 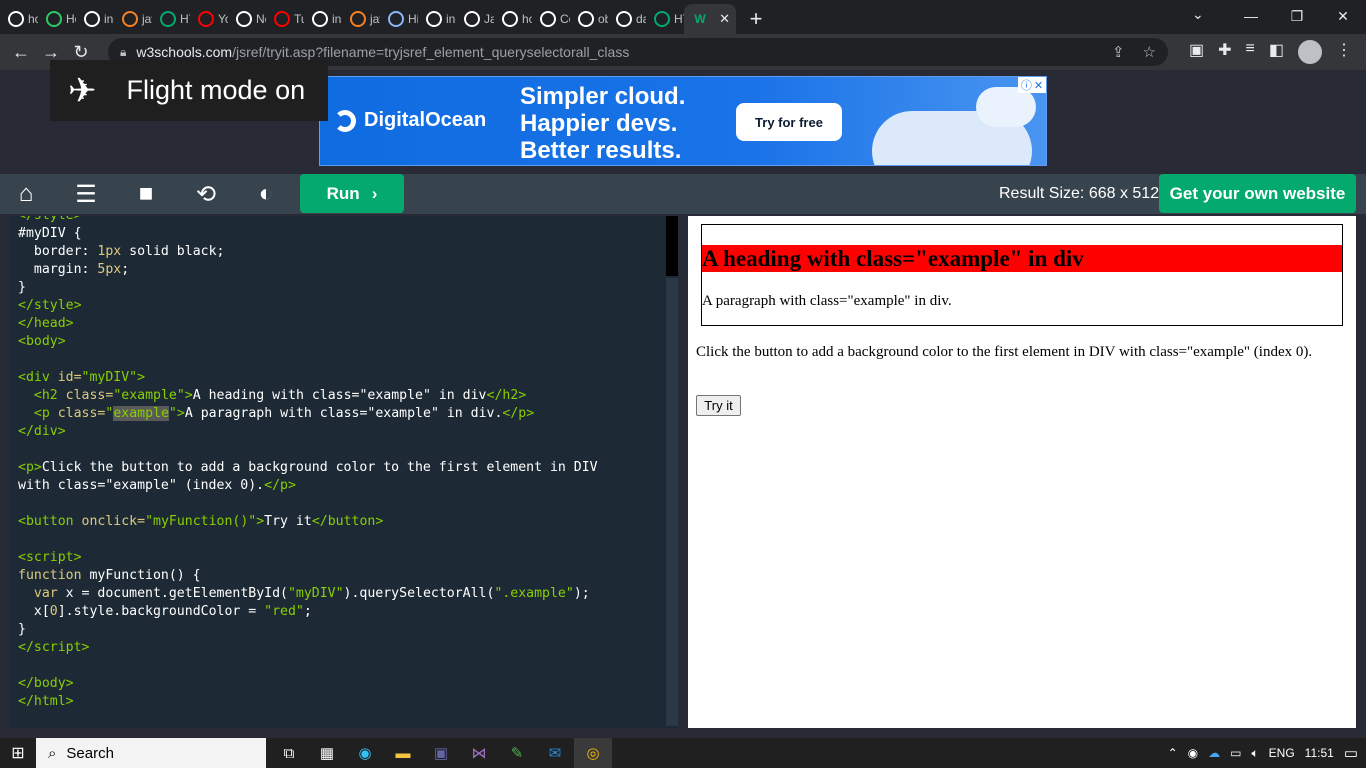 I want to click on airplane-icon: ✈, so click(x=82, y=90).